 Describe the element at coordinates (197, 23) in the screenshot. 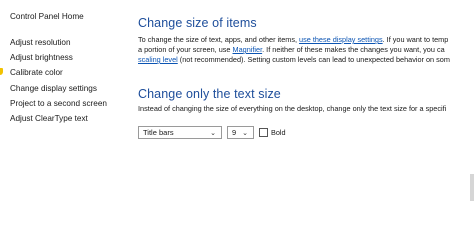

I see `change-size-heading: Change size of items` at that location.